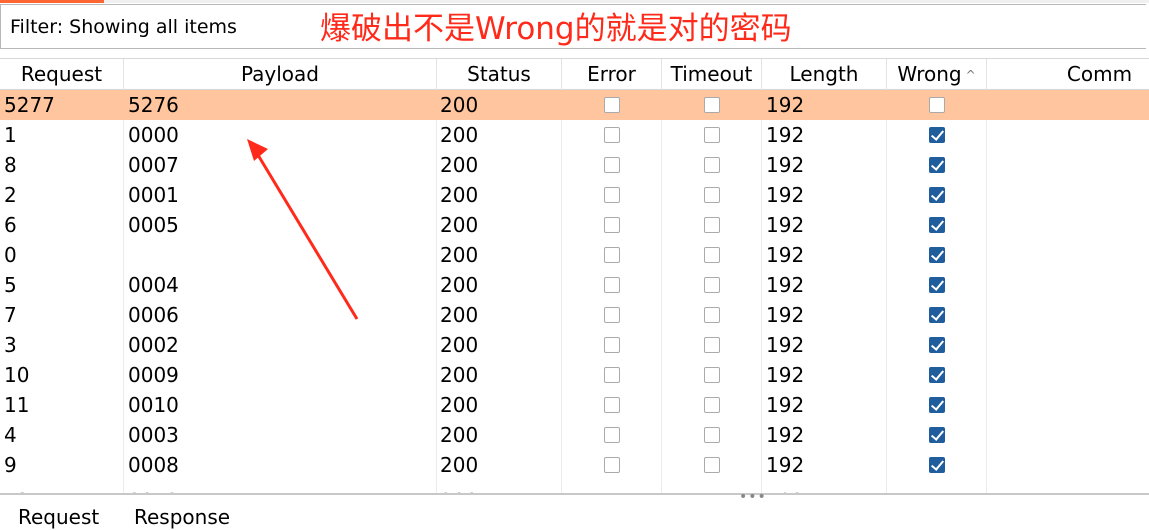 This screenshot has width=1149, height=530. I want to click on cell-payload: 0002, so click(153, 345).